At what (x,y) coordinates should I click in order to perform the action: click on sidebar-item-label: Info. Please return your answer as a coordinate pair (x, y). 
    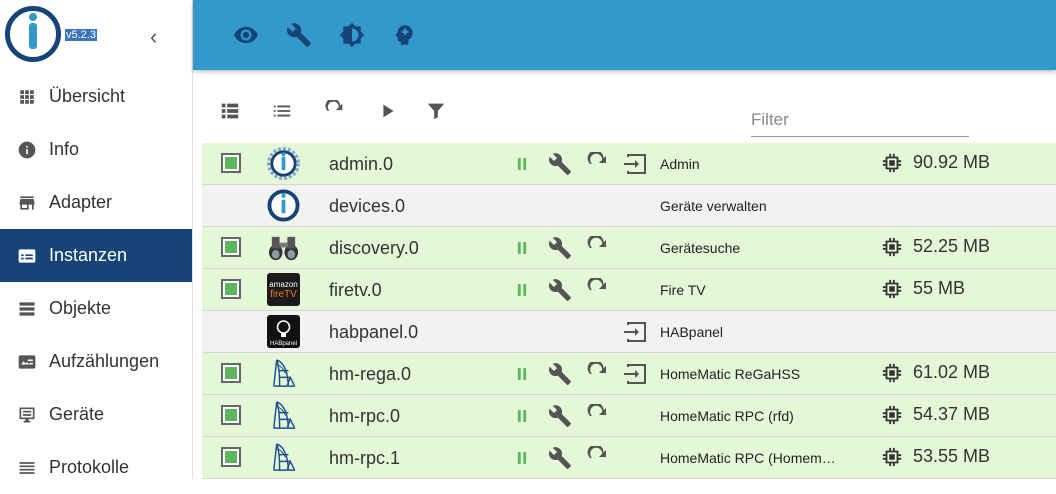
    Looking at the image, I should click on (64, 149).